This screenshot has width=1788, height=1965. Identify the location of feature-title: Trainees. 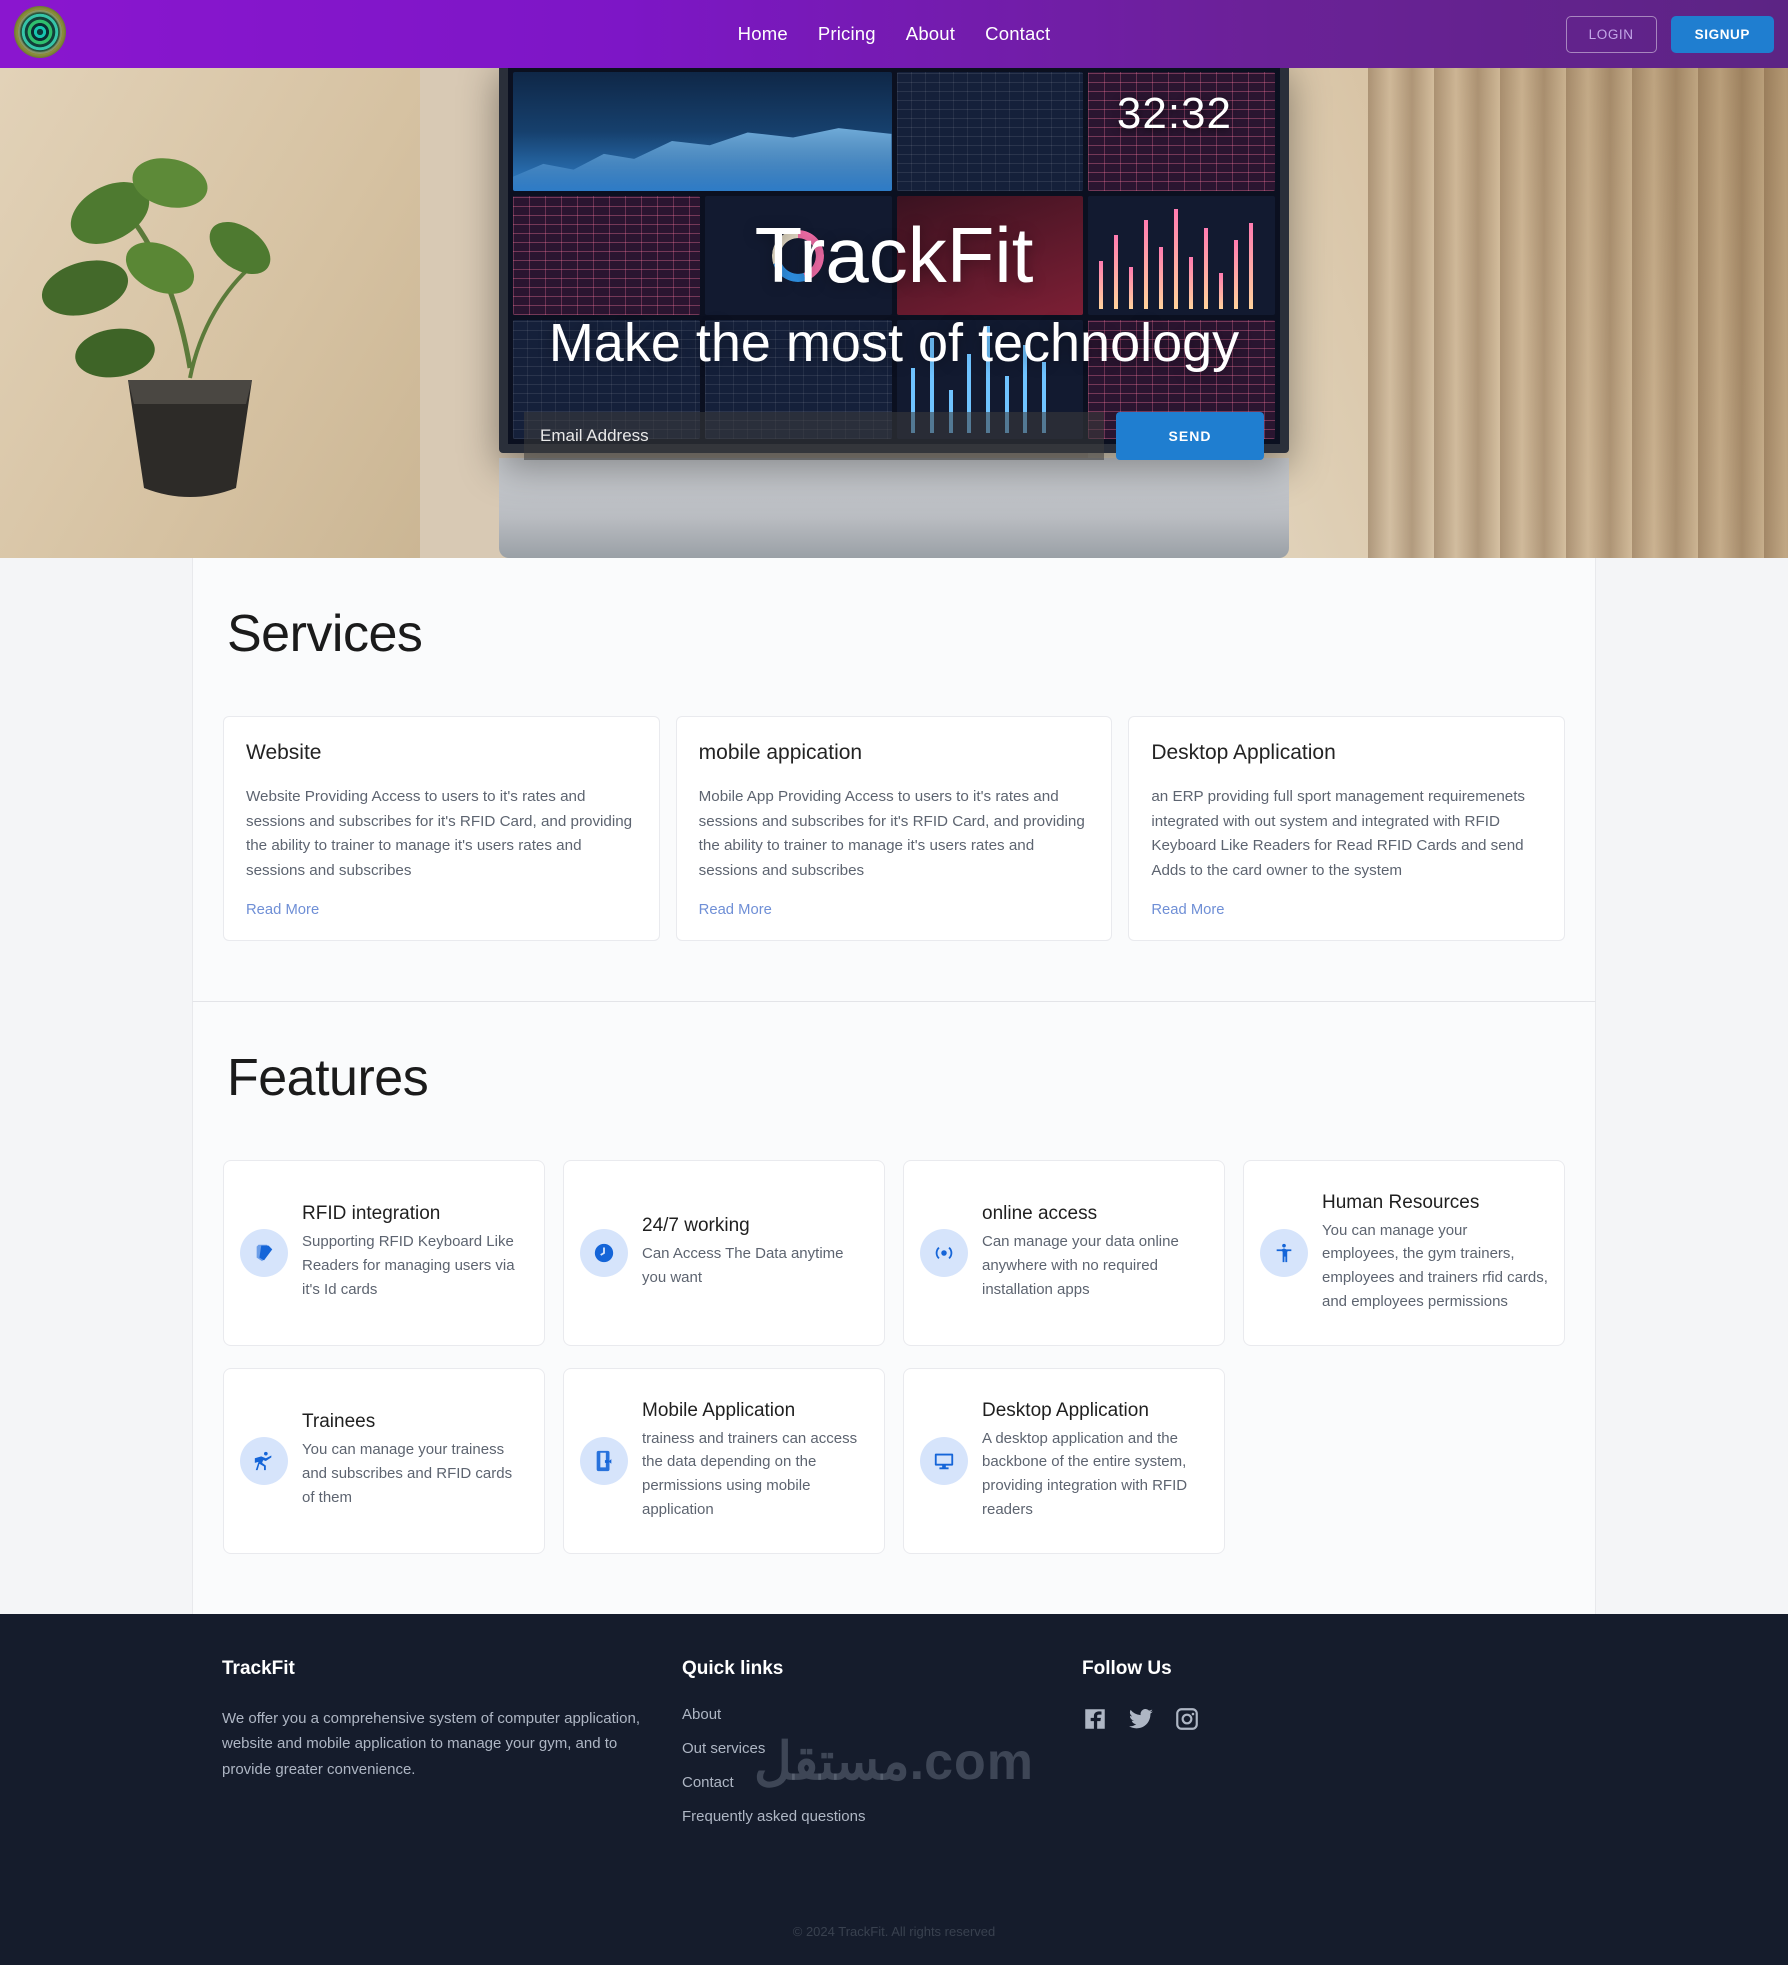
(339, 1422).